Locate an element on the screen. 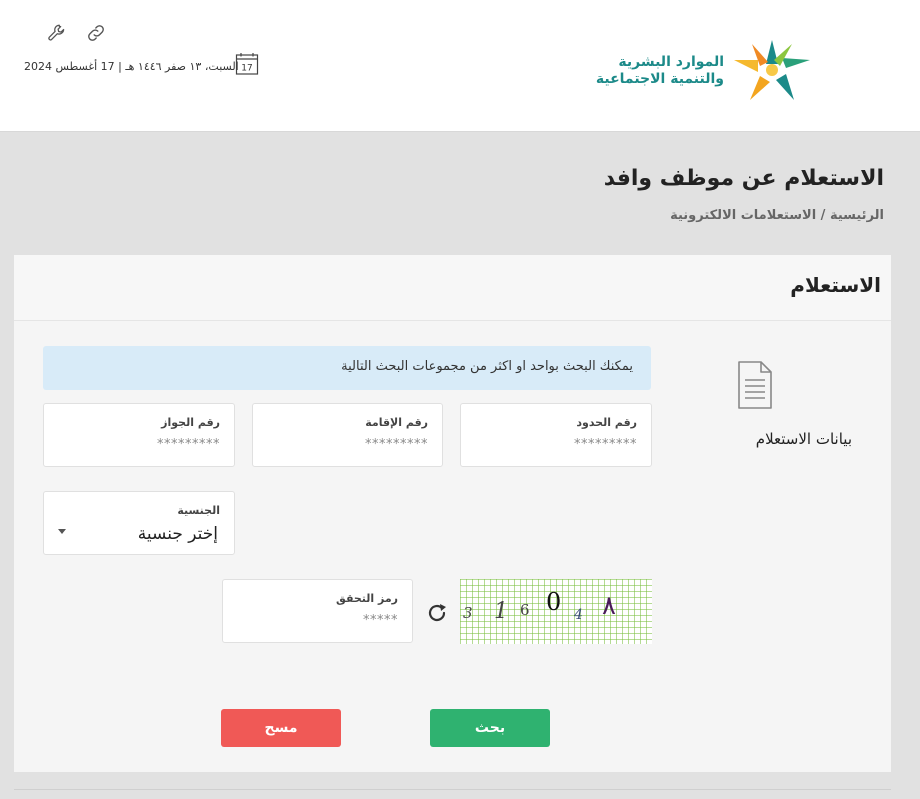  card-title: الاستعلام is located at coordinates (835, 285).